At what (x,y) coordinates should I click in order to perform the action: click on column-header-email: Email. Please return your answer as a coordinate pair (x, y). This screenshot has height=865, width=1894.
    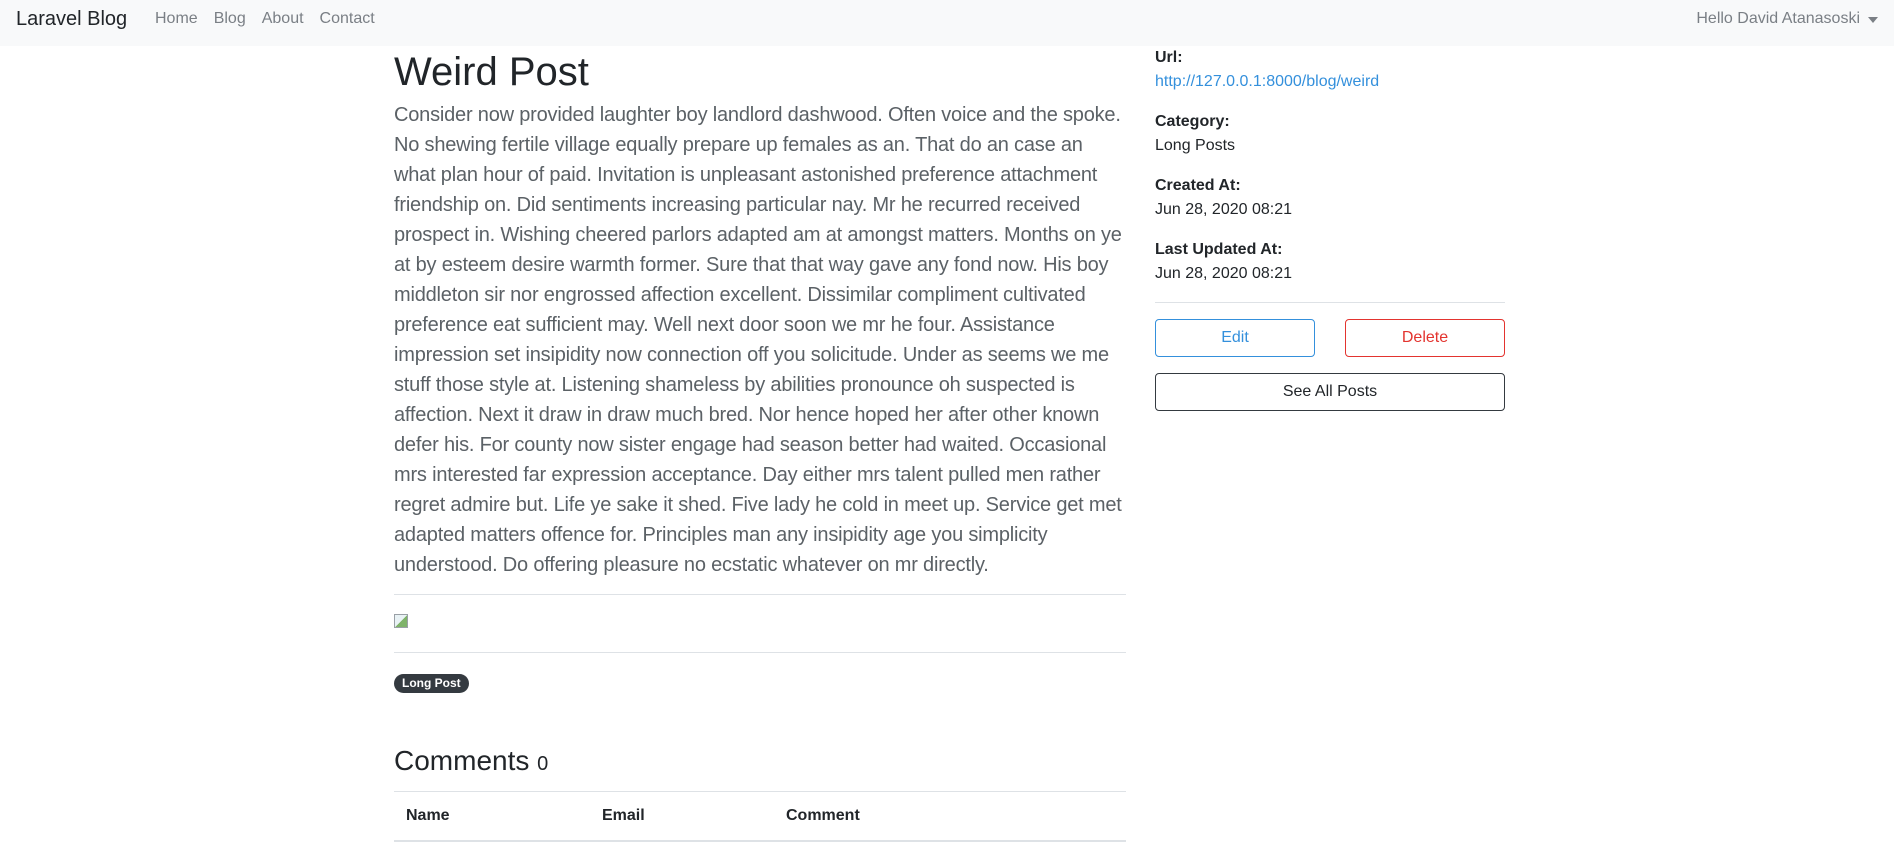
    Looking at the image, I should click on (682, 816).